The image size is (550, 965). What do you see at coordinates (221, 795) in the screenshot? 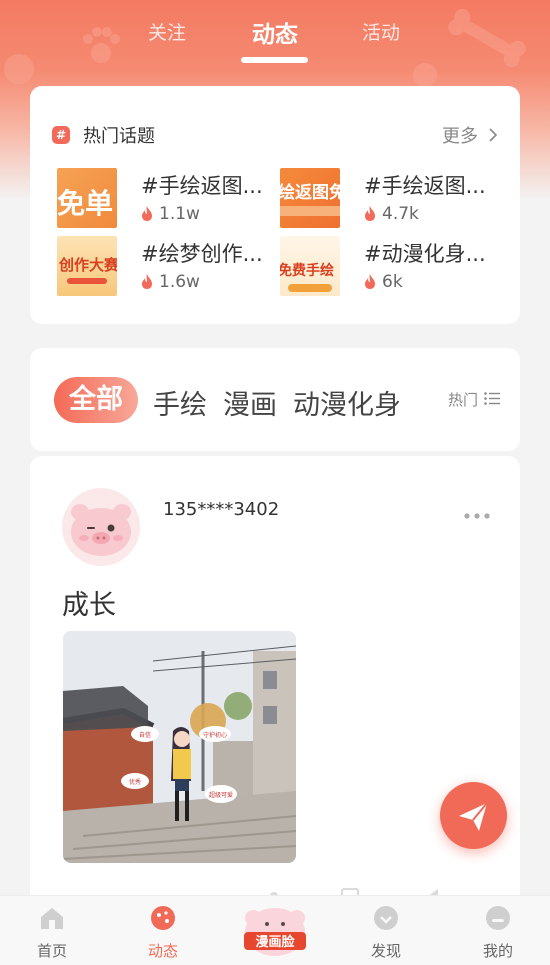
I see `bubble-text: 超级可爱` at bounding box center [221, 795].